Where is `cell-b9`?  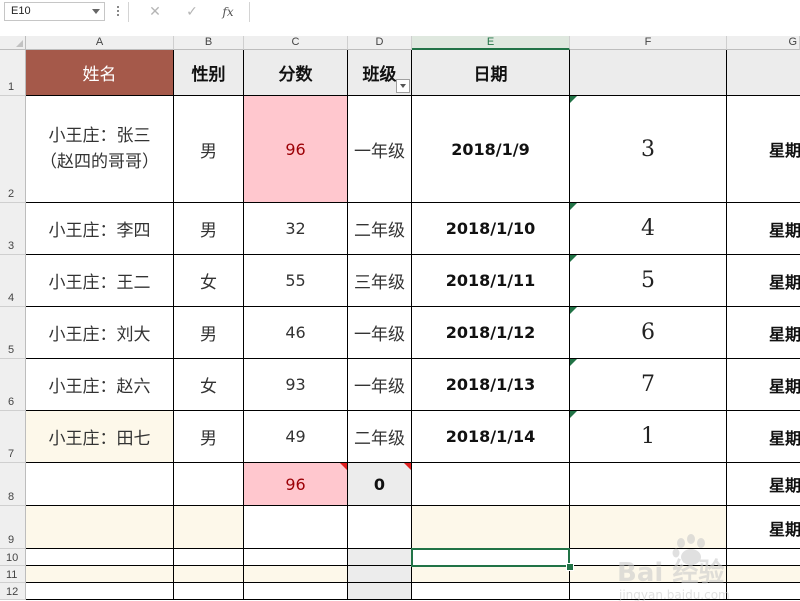
cell-b9 is located at coordinates (209, 527).